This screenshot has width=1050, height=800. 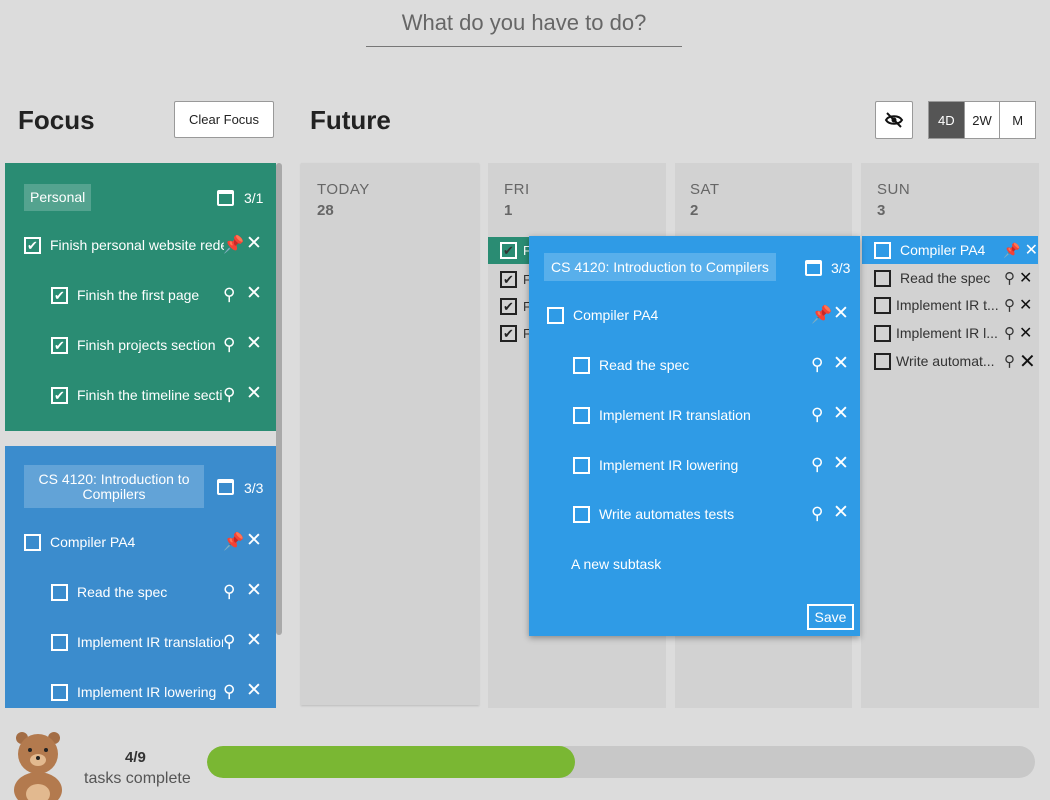 What do you see at coordinates (675, 415) in the screenshot?
I see `subtask-field: Implement IR translation` at bounding box center [675, 415].